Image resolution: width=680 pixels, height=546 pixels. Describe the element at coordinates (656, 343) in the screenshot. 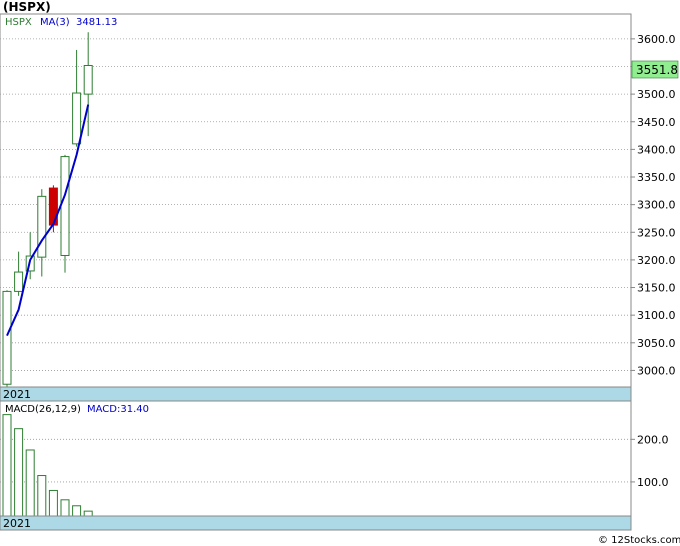

I see `price-tick-label: 3050.0` at that location.